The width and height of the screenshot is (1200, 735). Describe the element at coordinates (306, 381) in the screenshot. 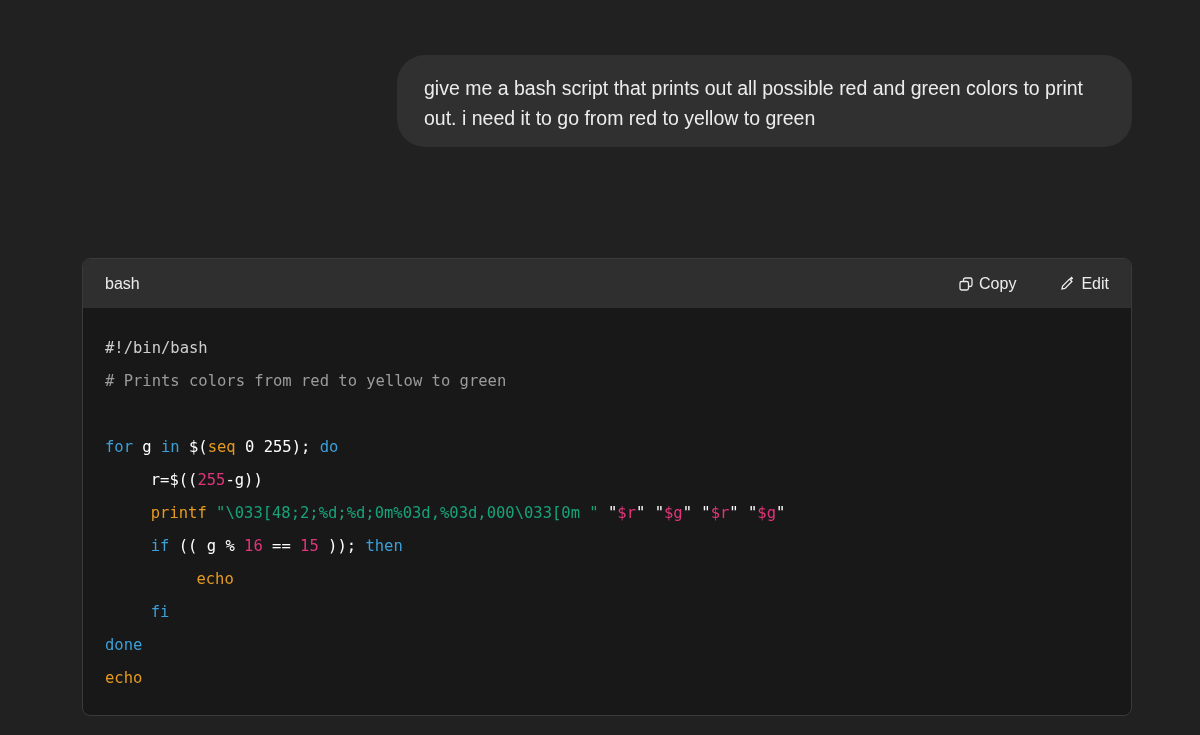

I see `code-comment: # Prints colors from red to yellow to green` at that location.